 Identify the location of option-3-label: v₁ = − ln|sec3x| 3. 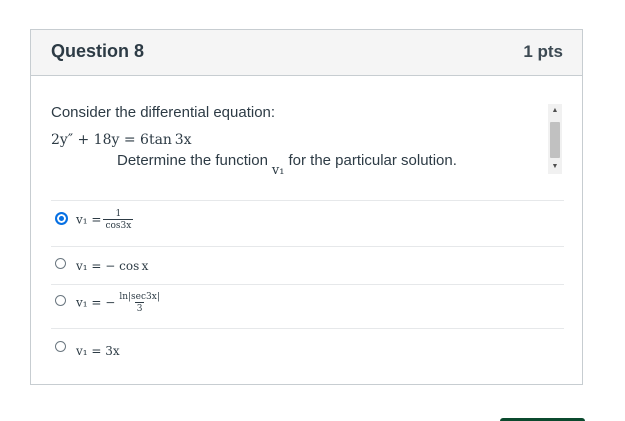
(119, 303).